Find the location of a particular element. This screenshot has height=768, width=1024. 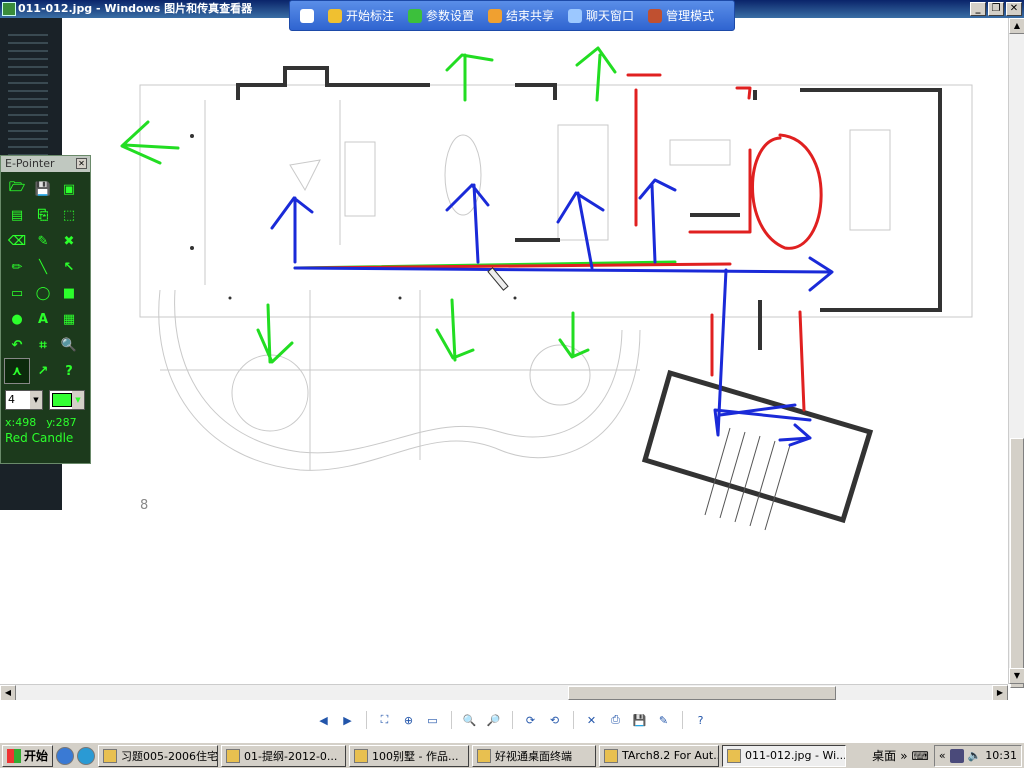

zoom-icon: 🔍 is located at coordinates (69, 345).